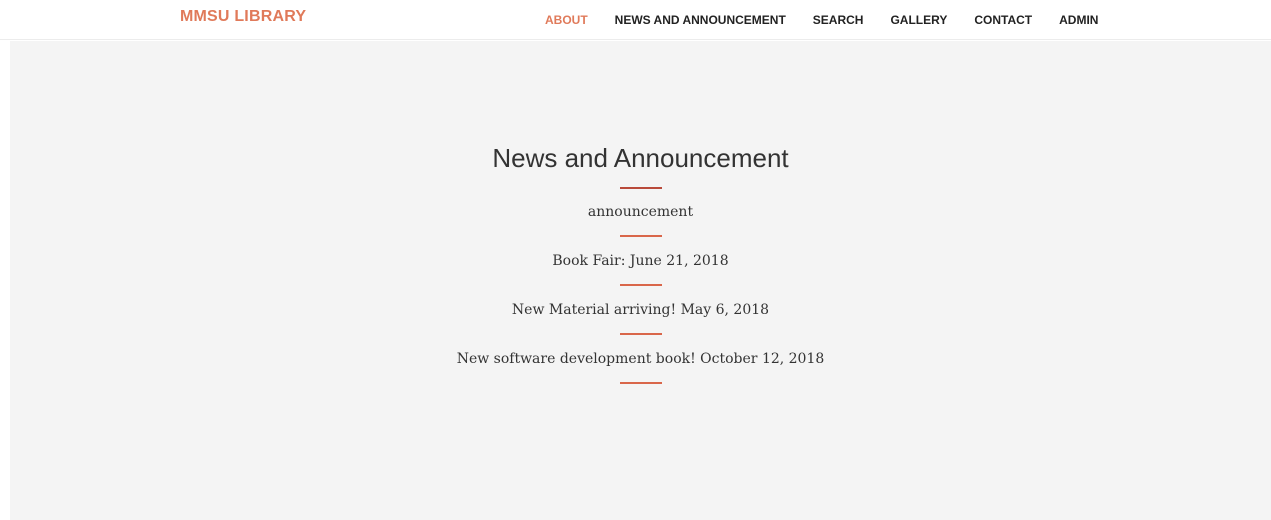 This screenshot has width=1271, height=520. Describe the element at coordinates (918, 20) in the screenshot. I see `nav-link-gallery: GALLERY` at that location.